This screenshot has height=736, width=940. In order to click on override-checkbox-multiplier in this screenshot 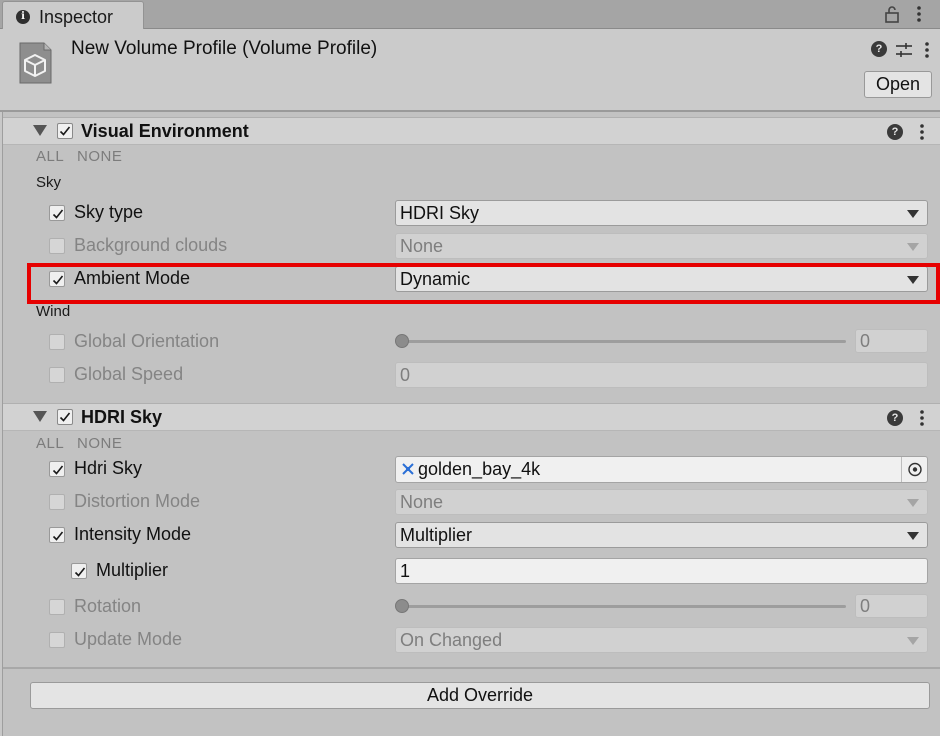, I will do `click(79, 571)`.